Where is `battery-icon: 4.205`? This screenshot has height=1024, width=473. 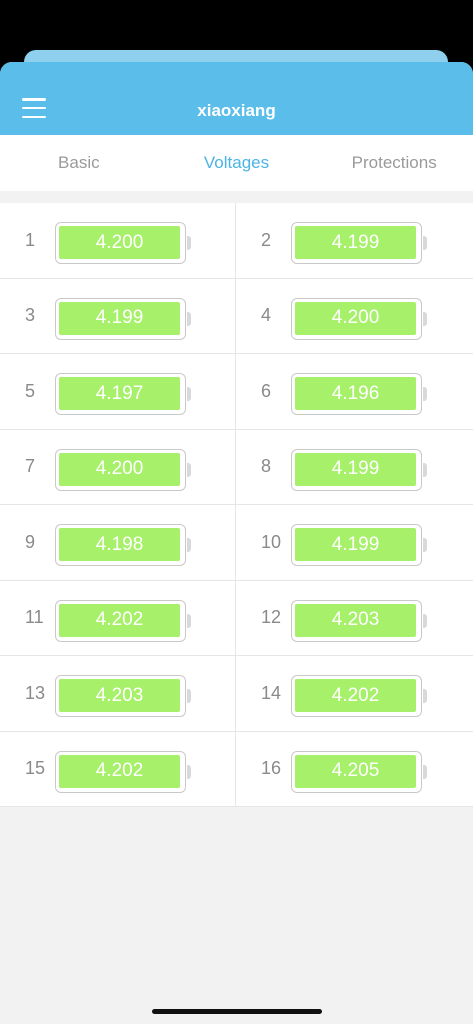 battery-icon: 4.205 is located at coordinates (359, 771).